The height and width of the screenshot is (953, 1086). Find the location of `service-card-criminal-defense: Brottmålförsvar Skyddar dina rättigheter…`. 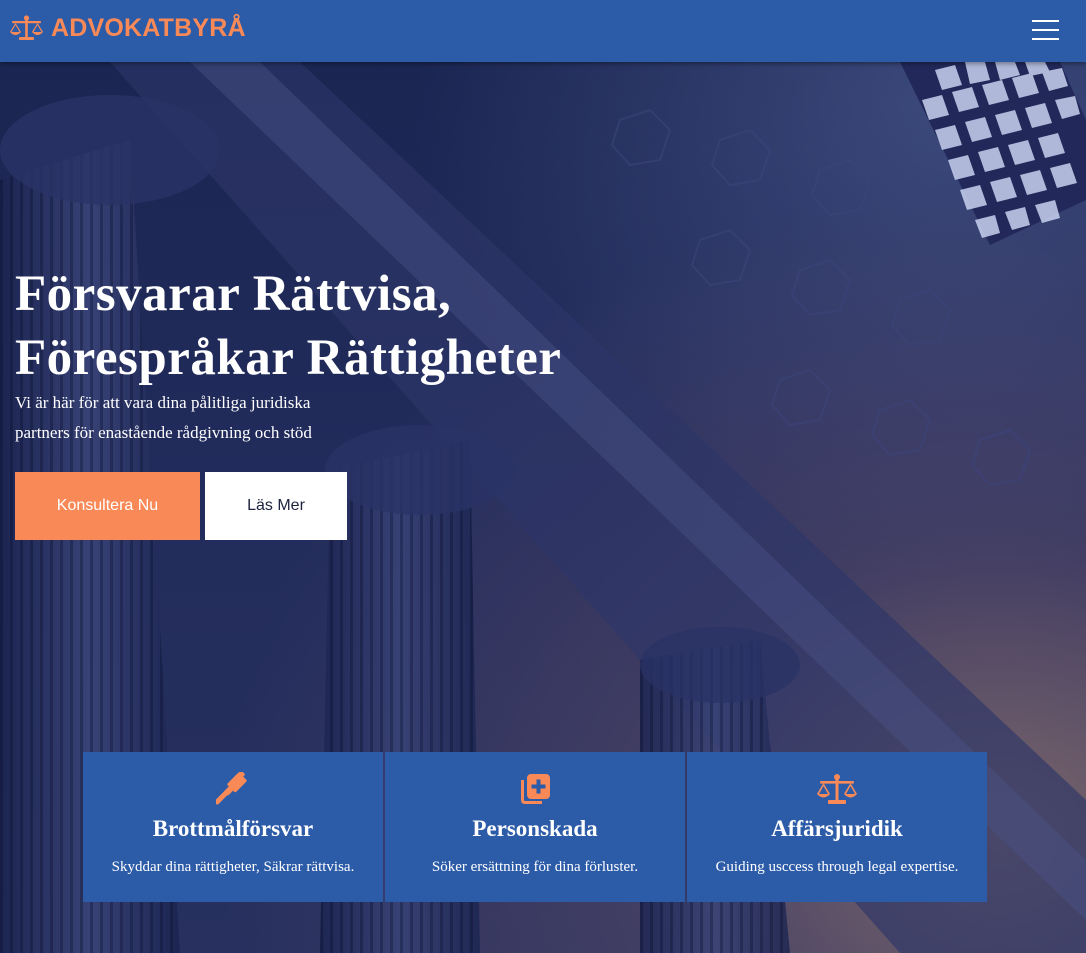

service-card-criminal-defense: Brottmålförsvar Skyddar dina rättigheter… is located at coordinates (233, 827).